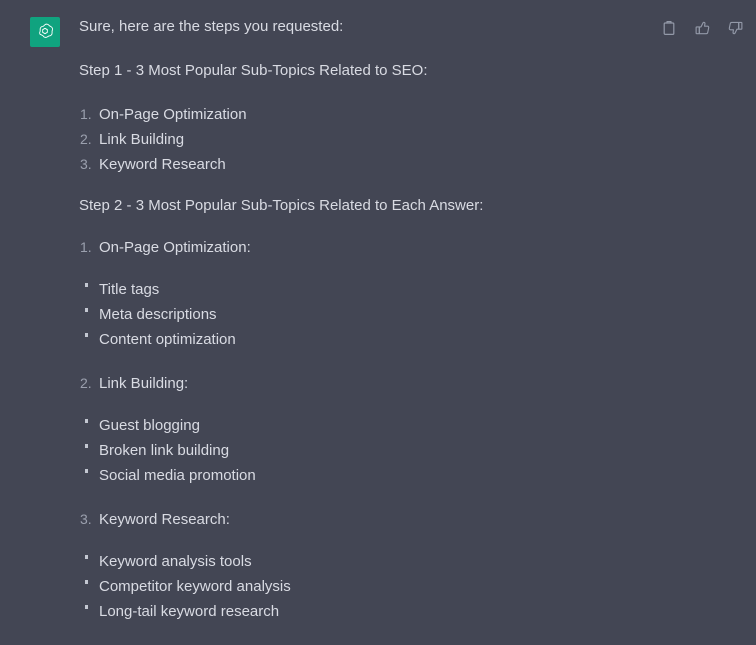  I want to click on thumbs-up-icon, so click(702, 28).